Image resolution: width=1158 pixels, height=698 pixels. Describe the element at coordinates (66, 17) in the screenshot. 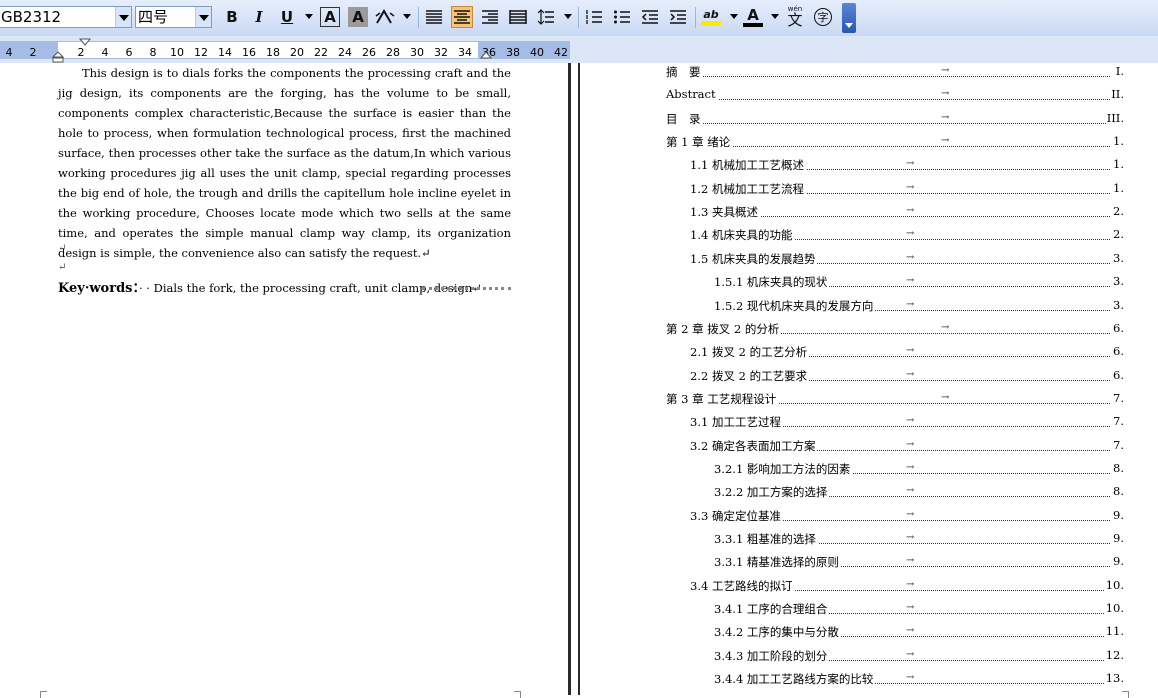

I see `font-name-combo: GB2312` at that location.